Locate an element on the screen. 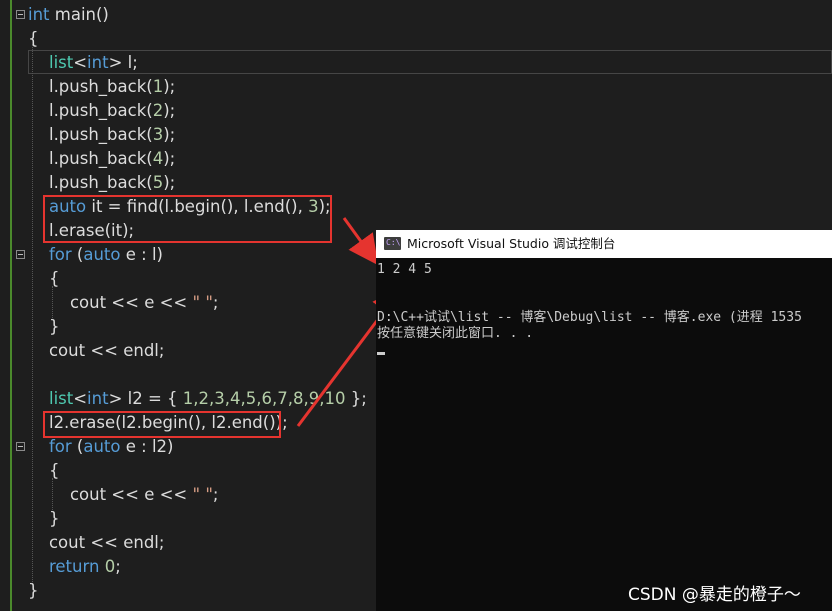 Image resolution: width=832 pixels, height=611 pixels. arrow-to-output-line1 is located at coordinates (360, 241).